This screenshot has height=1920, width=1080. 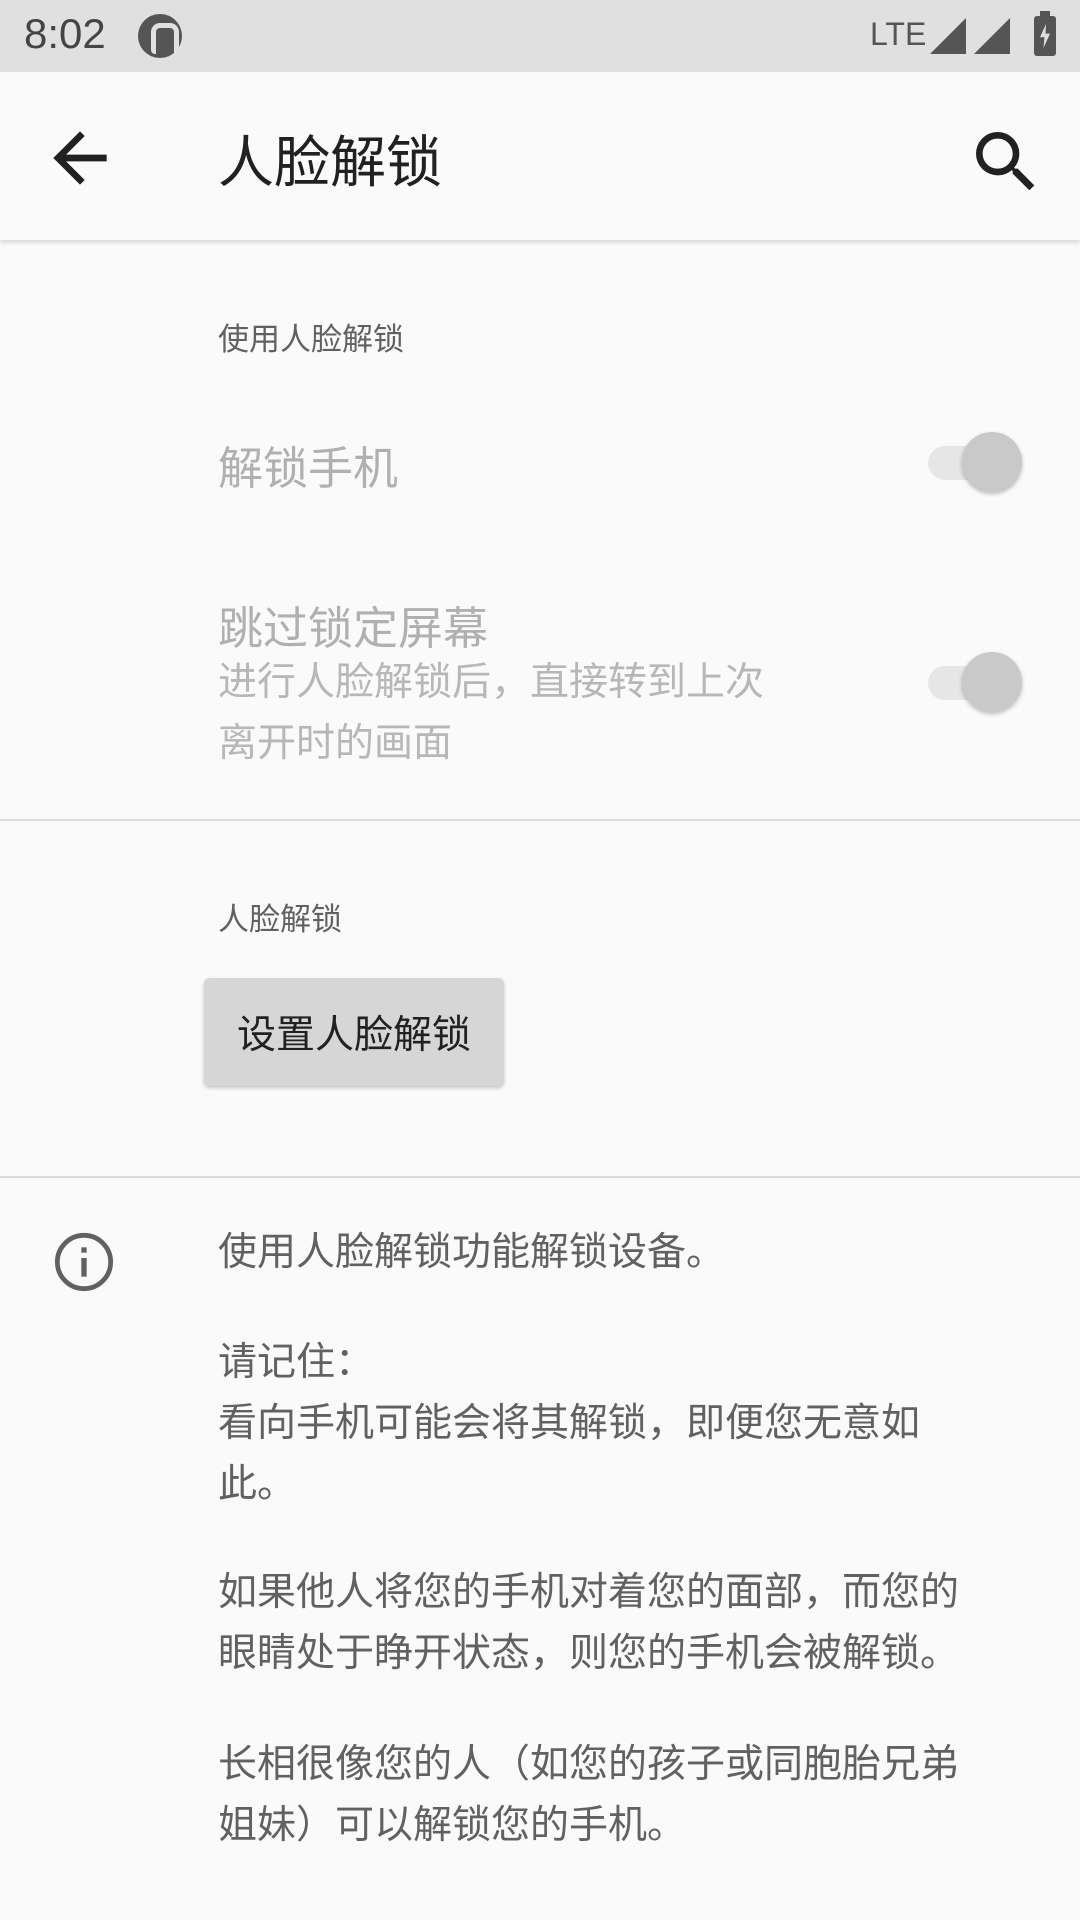 What do you see at coordinates (330, 163) in the screenshot?
I see `page-title: 人脸解锁` at bounding box center [330, 163].